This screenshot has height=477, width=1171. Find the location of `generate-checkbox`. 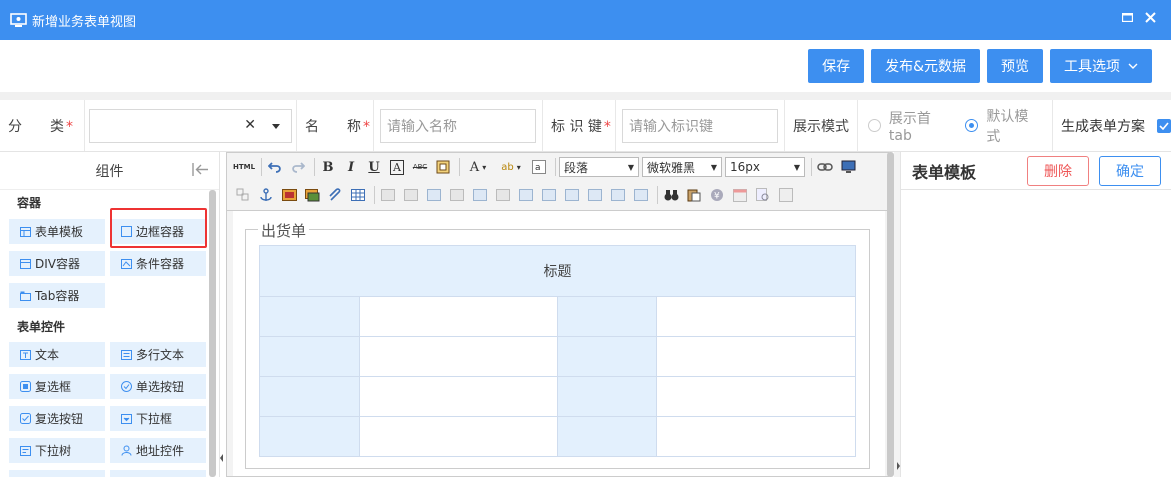

generate-checkbox is located at coordinates (1164, 125).